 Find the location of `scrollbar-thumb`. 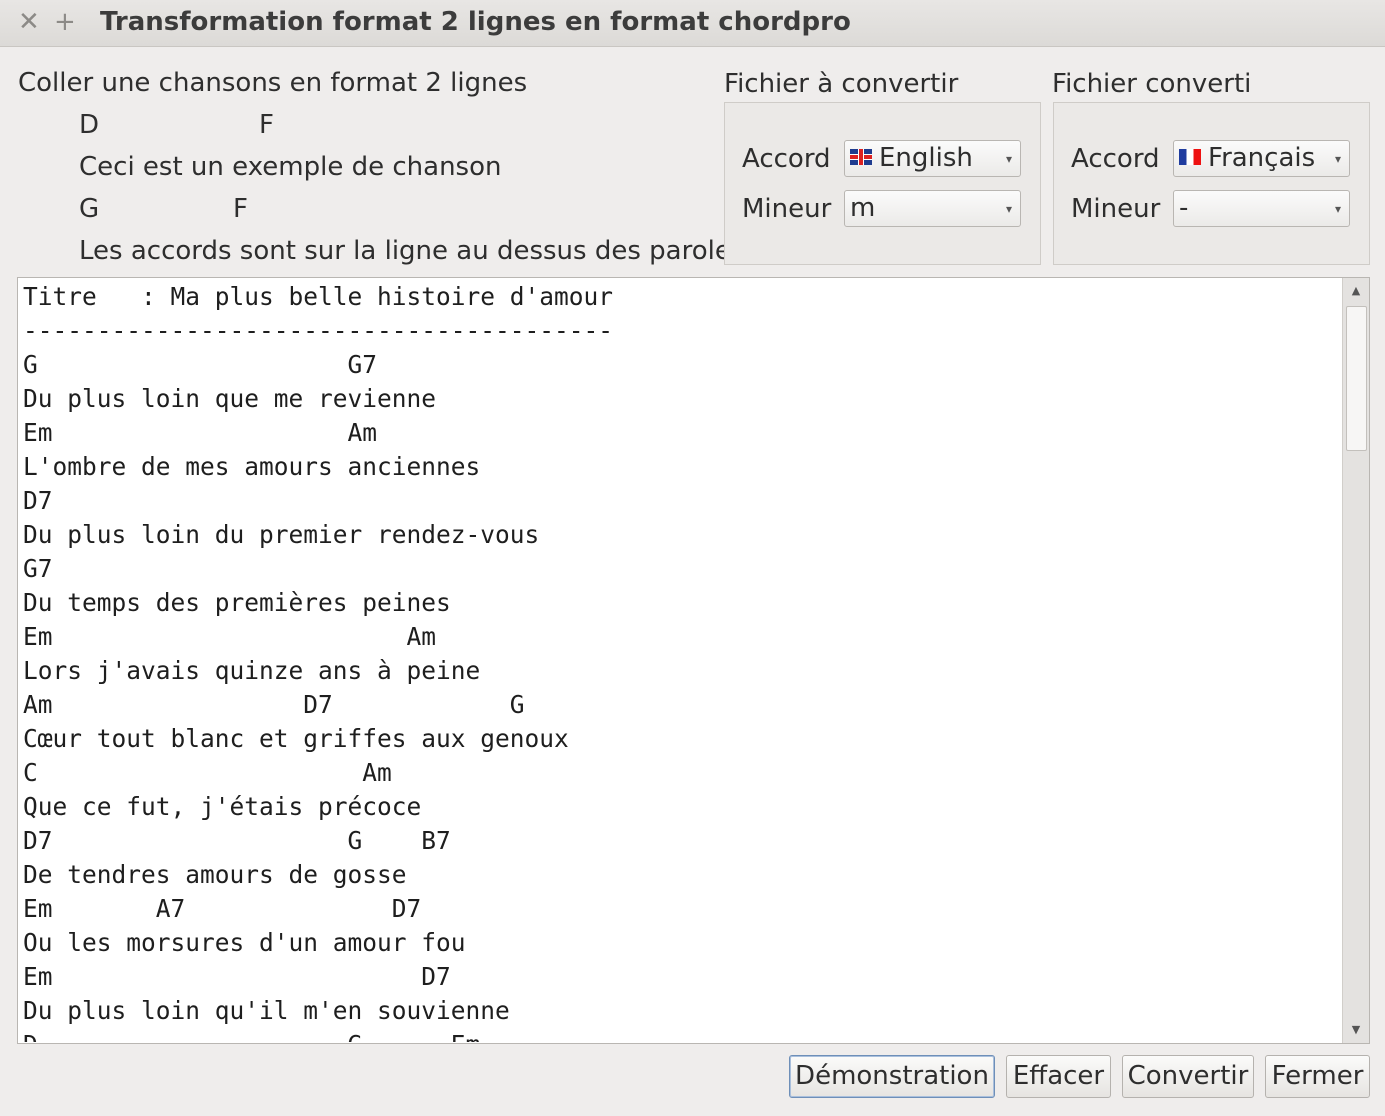

scrollbar-thumb is located at coordinates (1356, 378).